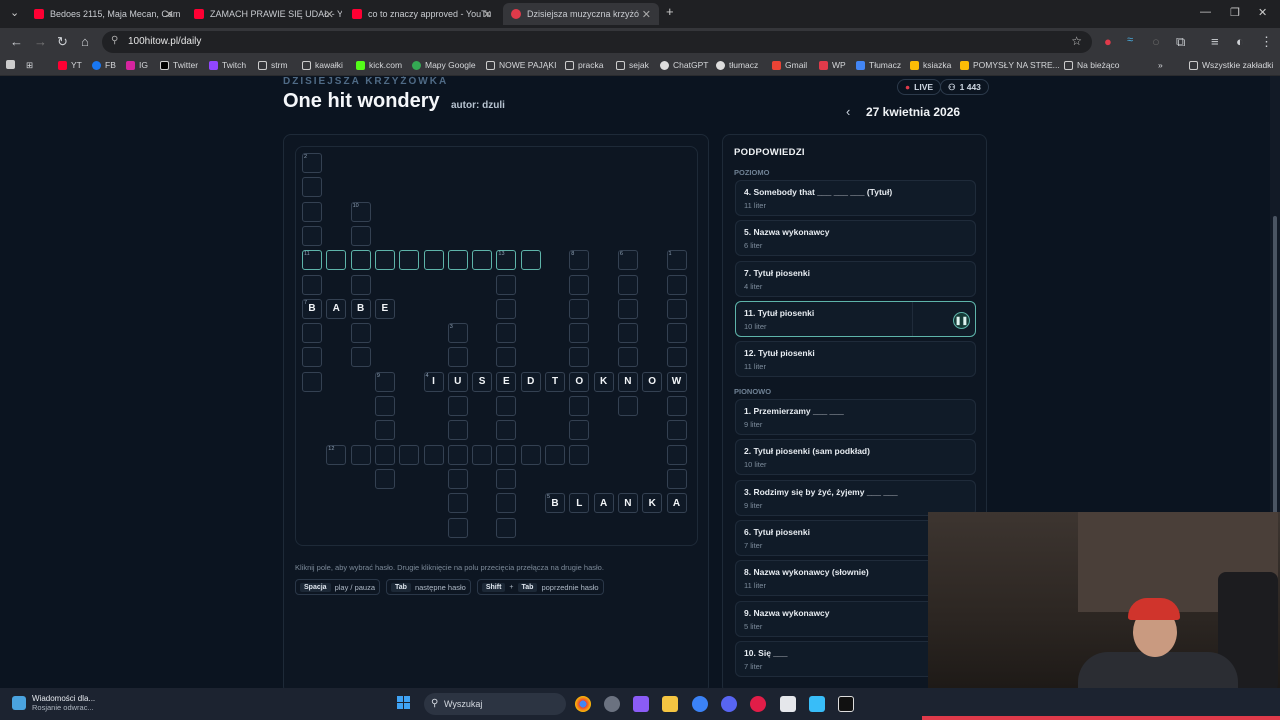  What do you see at coordinates (457, 381) in the screenshot?
I see `grid-cell: U` at bounding box center [457, 381].